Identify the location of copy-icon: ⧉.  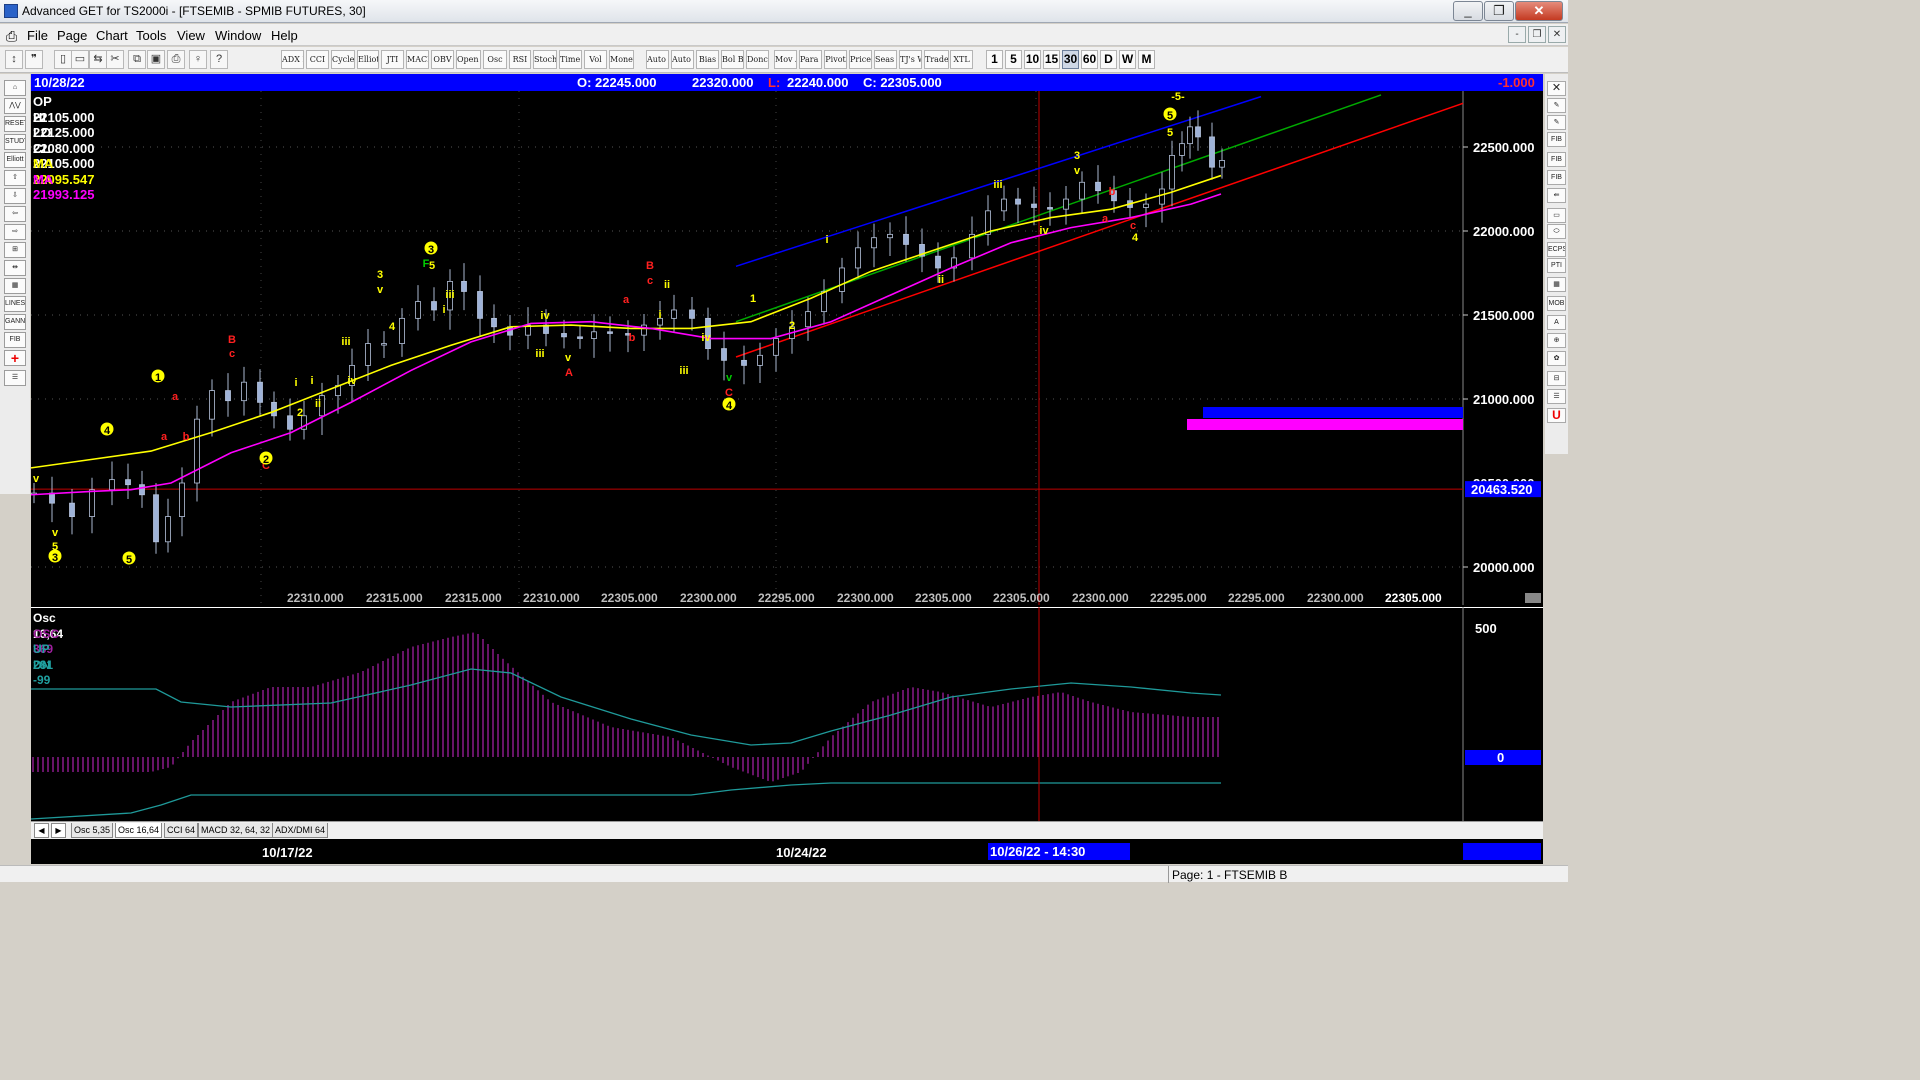
(137, 59).